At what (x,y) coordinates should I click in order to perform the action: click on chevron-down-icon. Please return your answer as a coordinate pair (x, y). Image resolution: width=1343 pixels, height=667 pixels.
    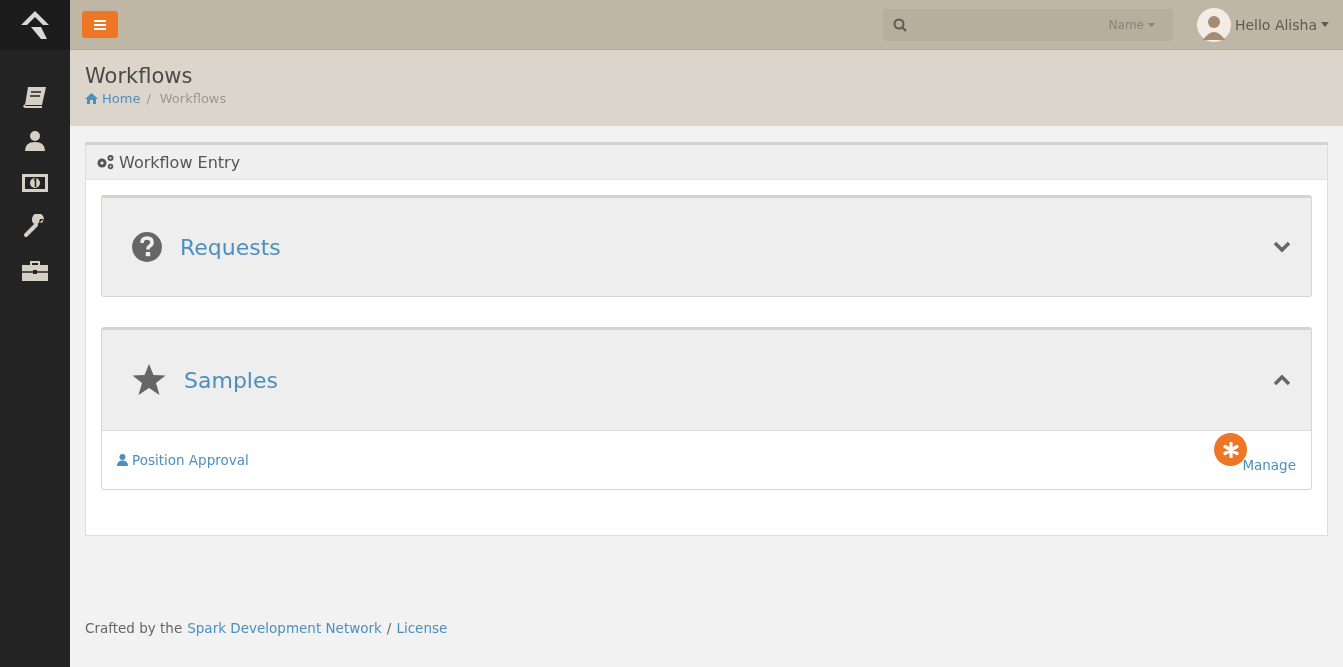
    Looking at the image, I should click on (1282, 247).